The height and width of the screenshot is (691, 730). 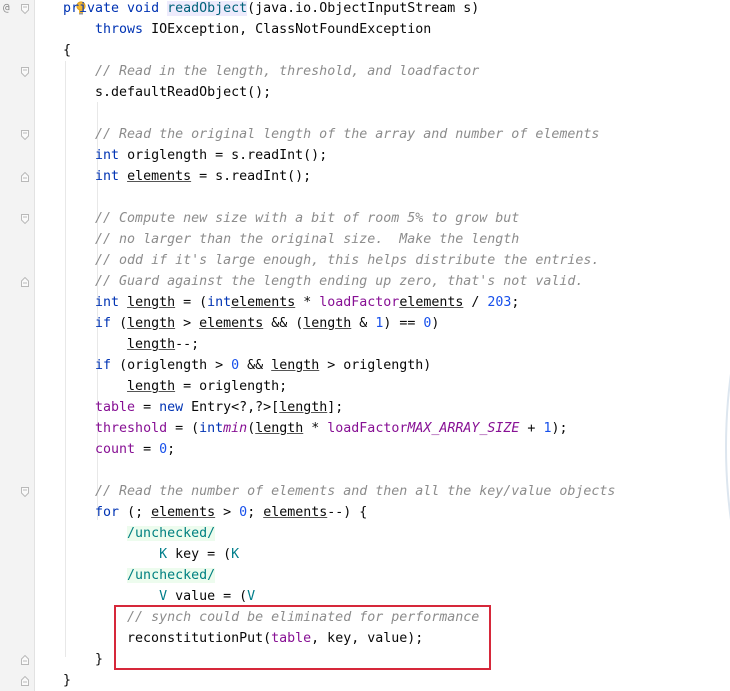 I want to click on code-token: &, so click(x=363, y=323).